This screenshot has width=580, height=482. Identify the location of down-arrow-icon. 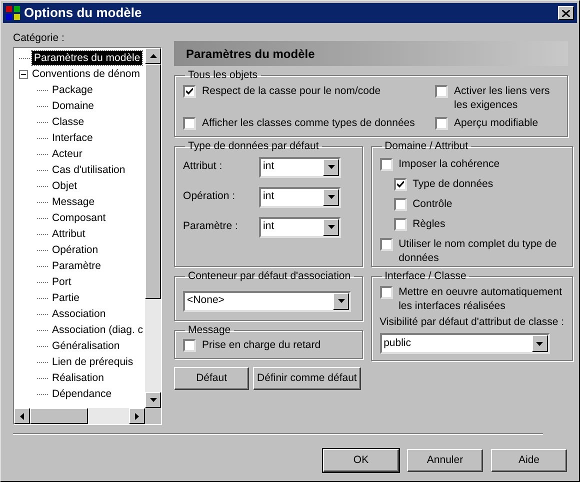
(153, 400).